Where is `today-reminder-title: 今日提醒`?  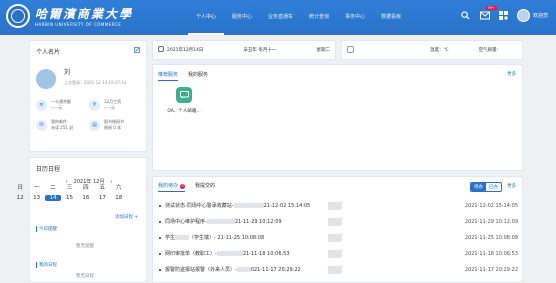 today-reminder-title: 今日提醒 is located at coordinates (46, 229).